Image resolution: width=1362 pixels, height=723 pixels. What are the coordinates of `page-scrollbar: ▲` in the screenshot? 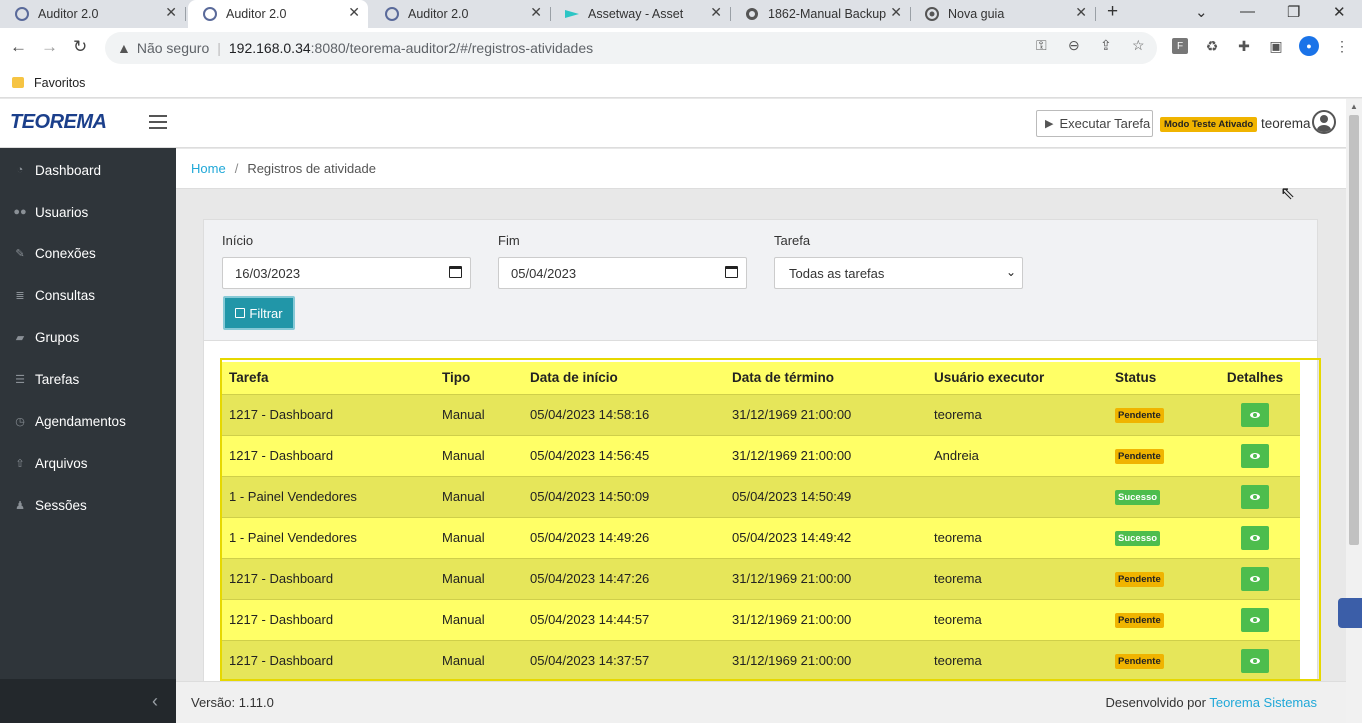 It's located at (1354, 411).